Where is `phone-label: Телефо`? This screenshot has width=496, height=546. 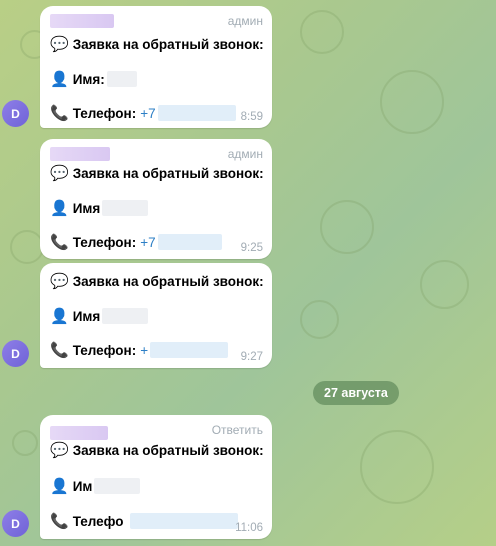
phone-label: Телефо is located at coordinates (98, 521).